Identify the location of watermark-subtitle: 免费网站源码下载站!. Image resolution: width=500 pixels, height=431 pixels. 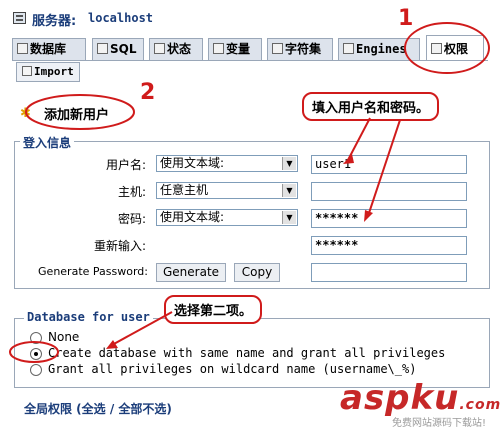
(439, 423).